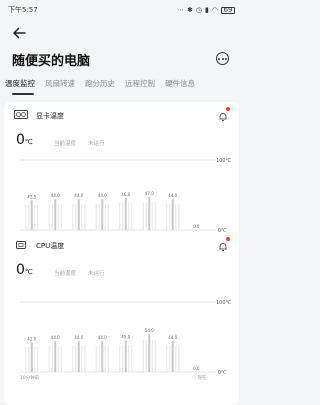 The image size is (320, 405). What do you see at coordinates (214, 10) in the screenshot?
I see `wifi-icon: ◠` at bounding box center [214, 10].